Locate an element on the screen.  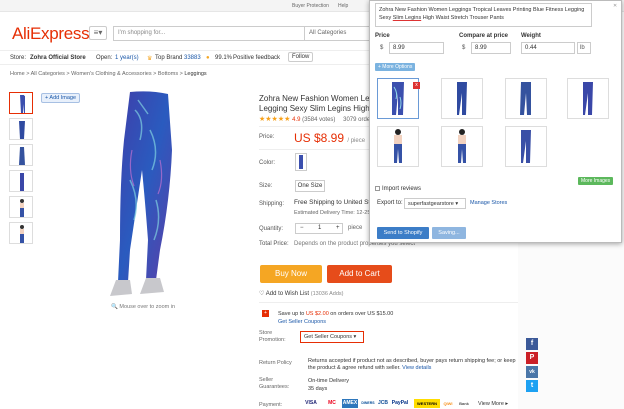
more-options-button: + More Options is located at coordinates (395, 67).